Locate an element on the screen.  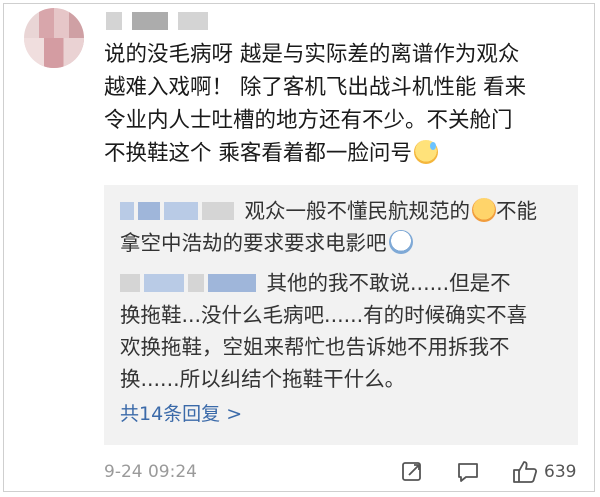
comment-line-last: 不换鞋这个 乘客看着都一脸问号 is located at coordinates (344, 153).